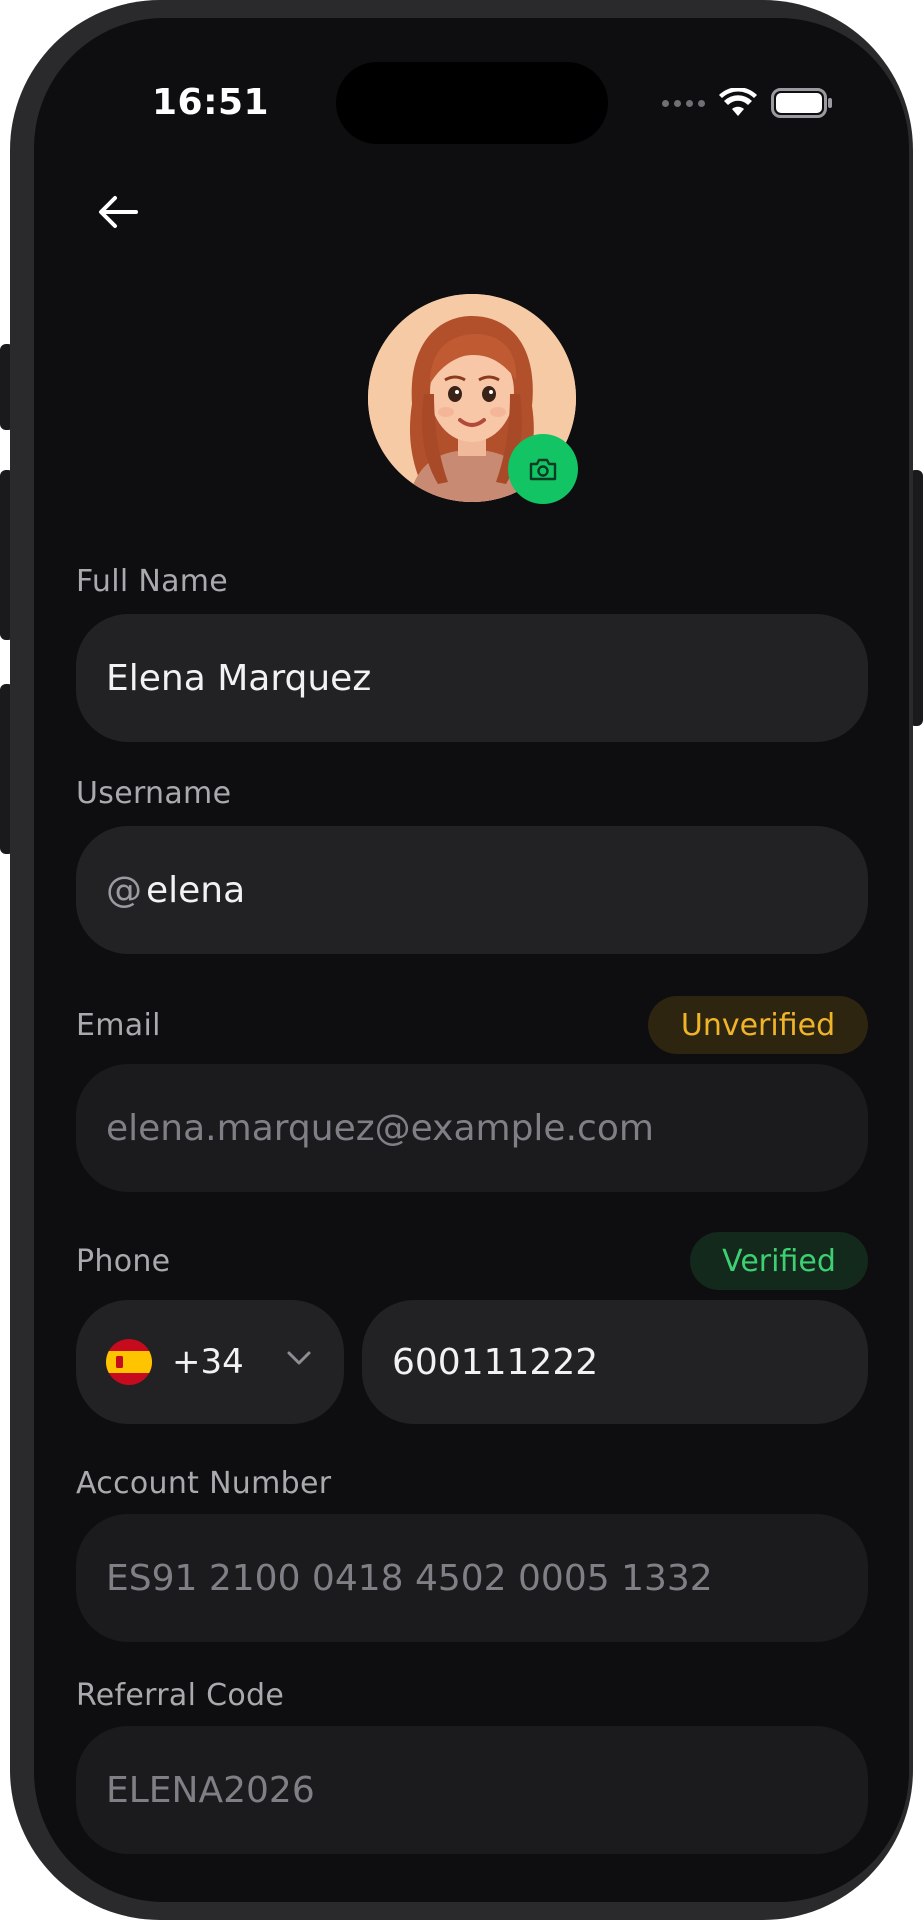 The image size is (923, 1920). I want to click on battery-icon, so click(801, 103).